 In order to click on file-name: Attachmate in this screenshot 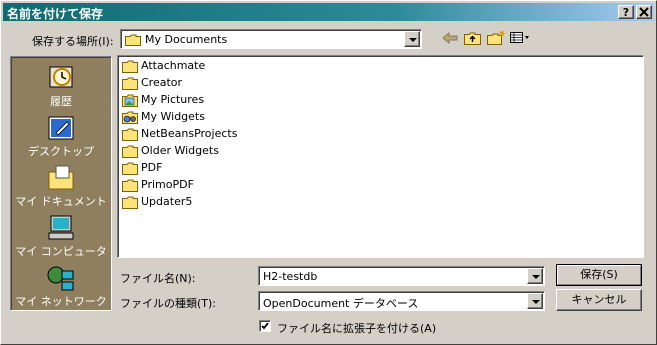, I will do `click(173, 65)`.